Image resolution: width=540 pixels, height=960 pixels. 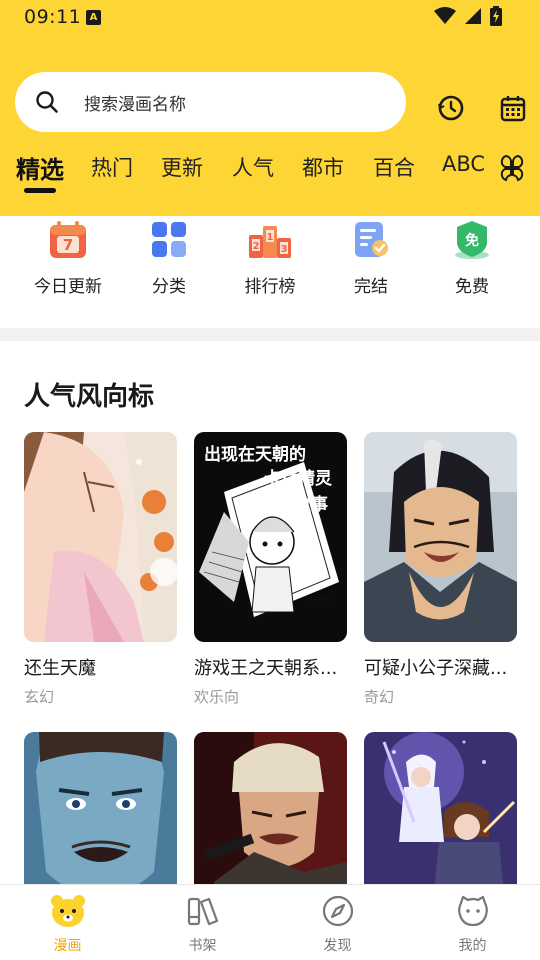 What do you see at coordinates (169, 264) in the screenshot?
I see `shortcut-category: 分类` at bounding box center [169, 264].